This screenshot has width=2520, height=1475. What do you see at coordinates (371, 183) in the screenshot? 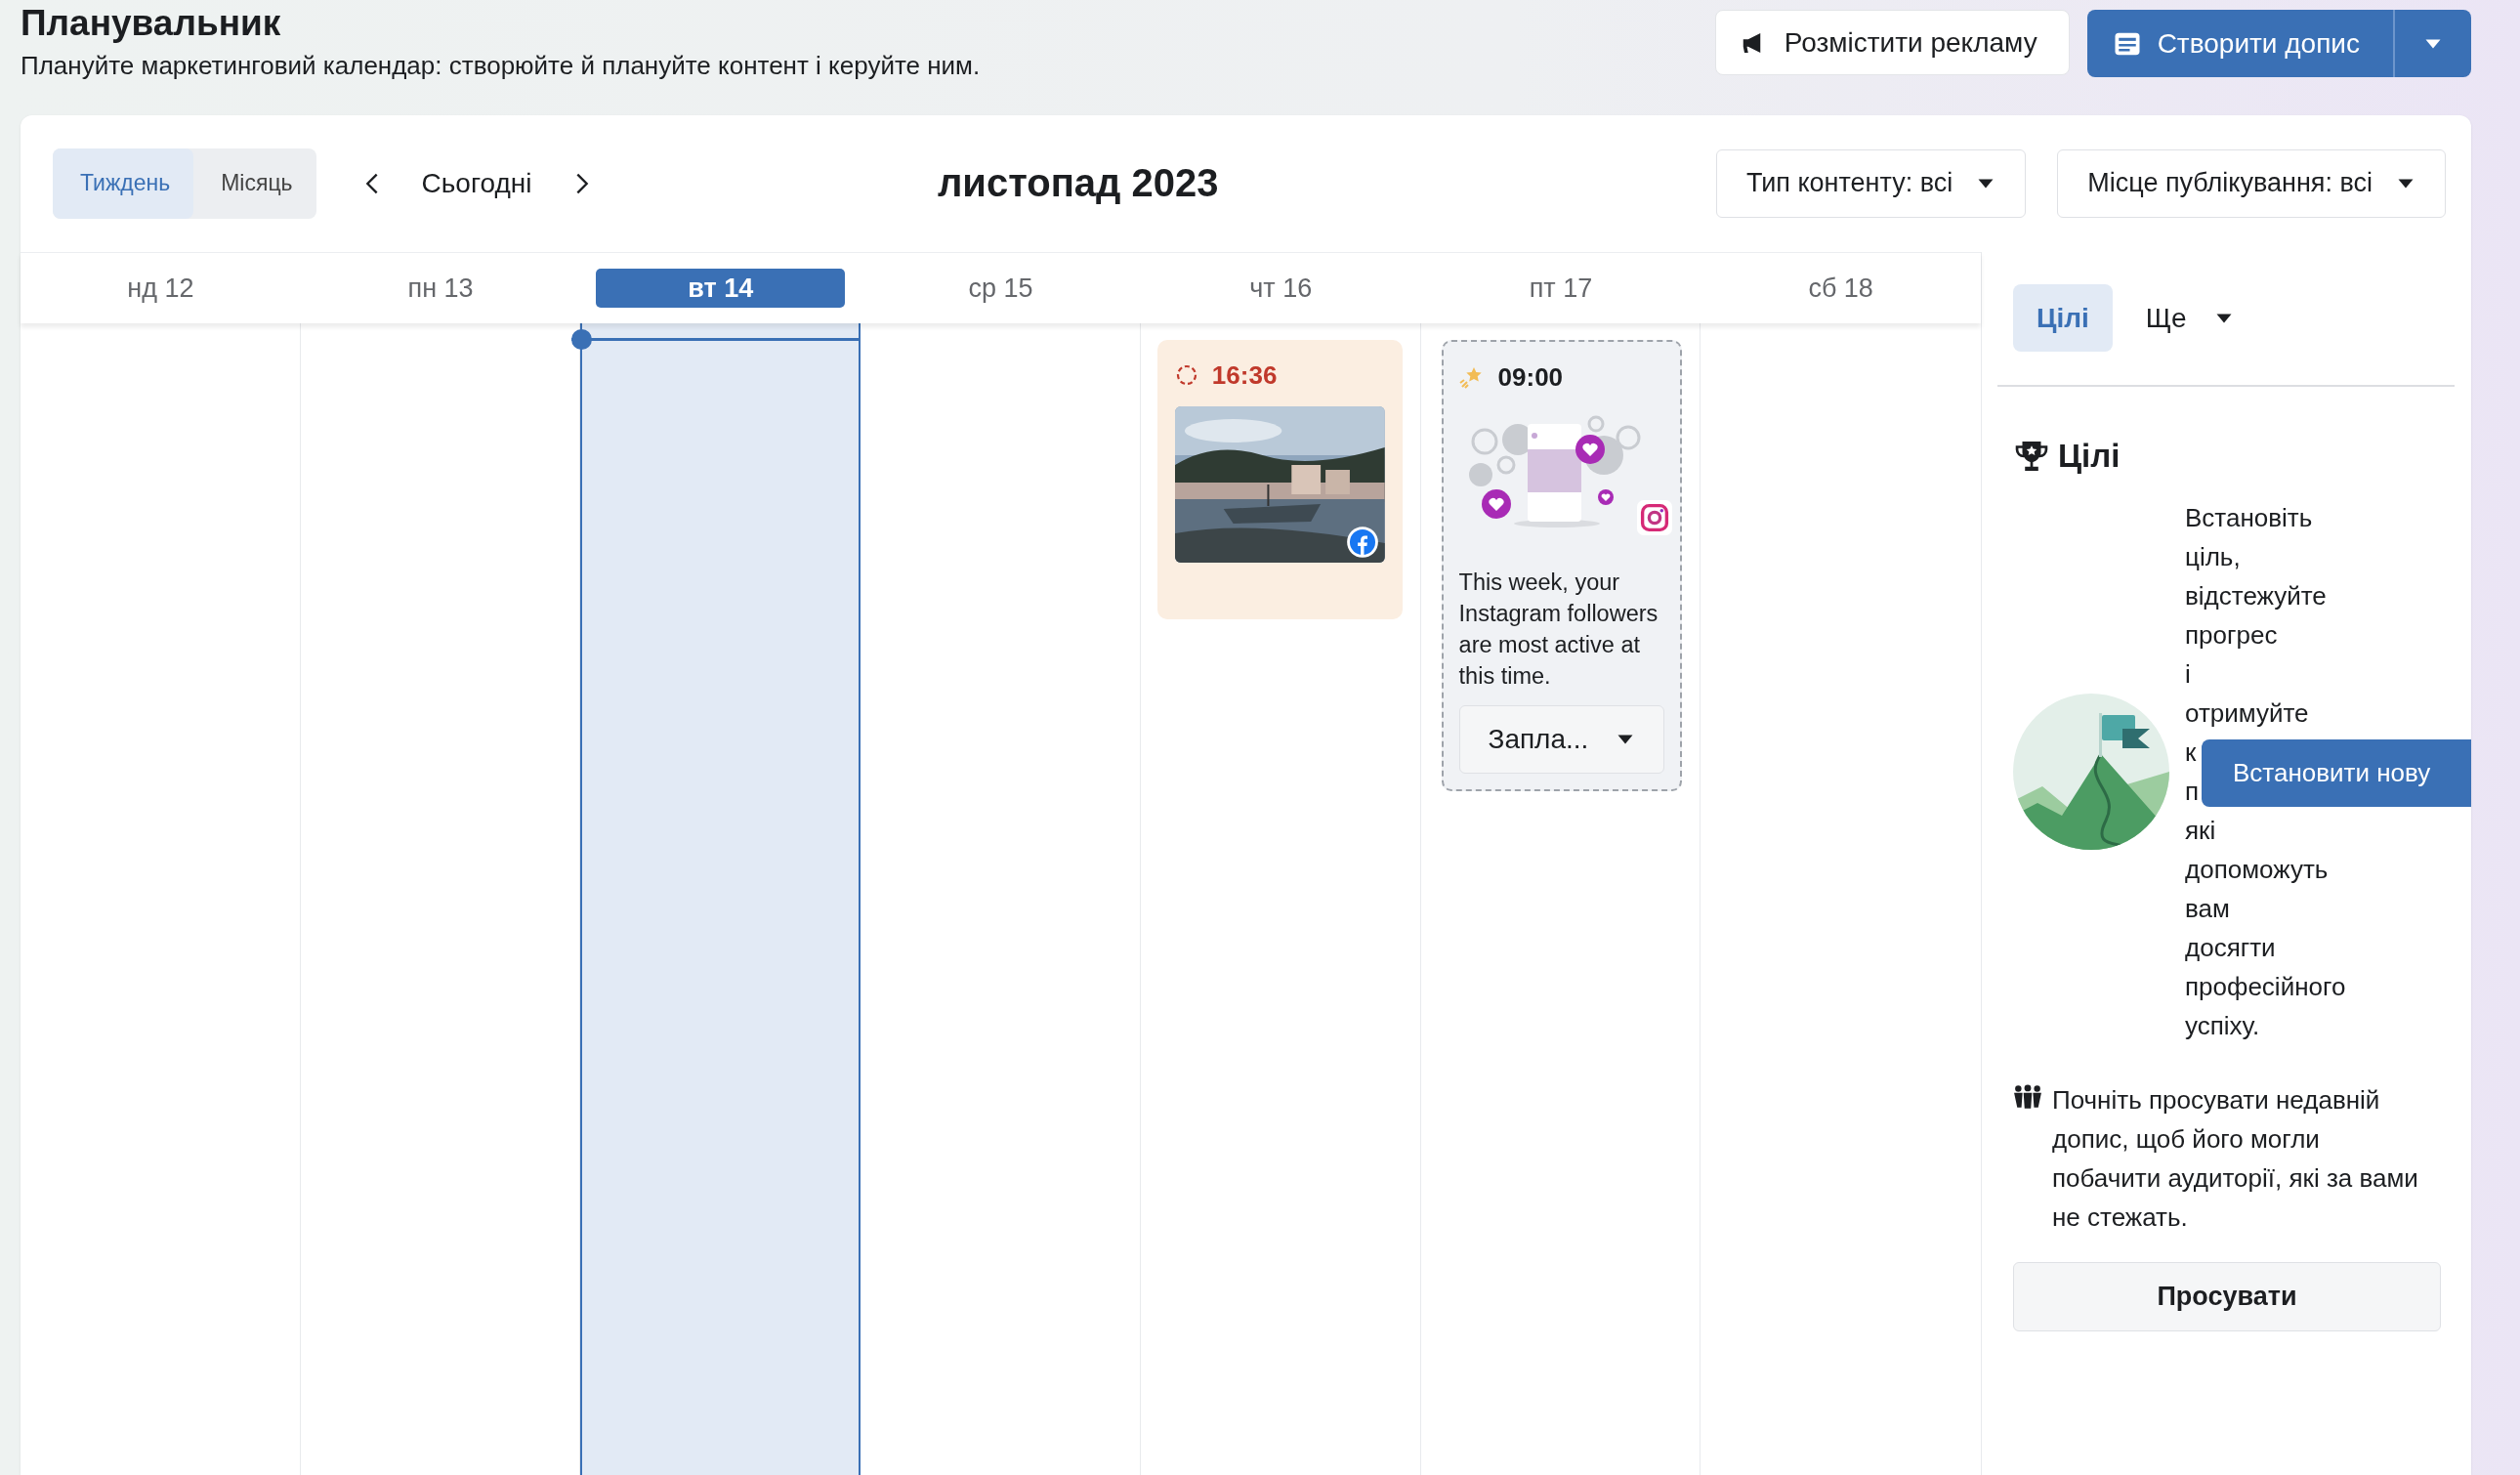
I see `chevron-left-icon` at bounding box center [371, 183].